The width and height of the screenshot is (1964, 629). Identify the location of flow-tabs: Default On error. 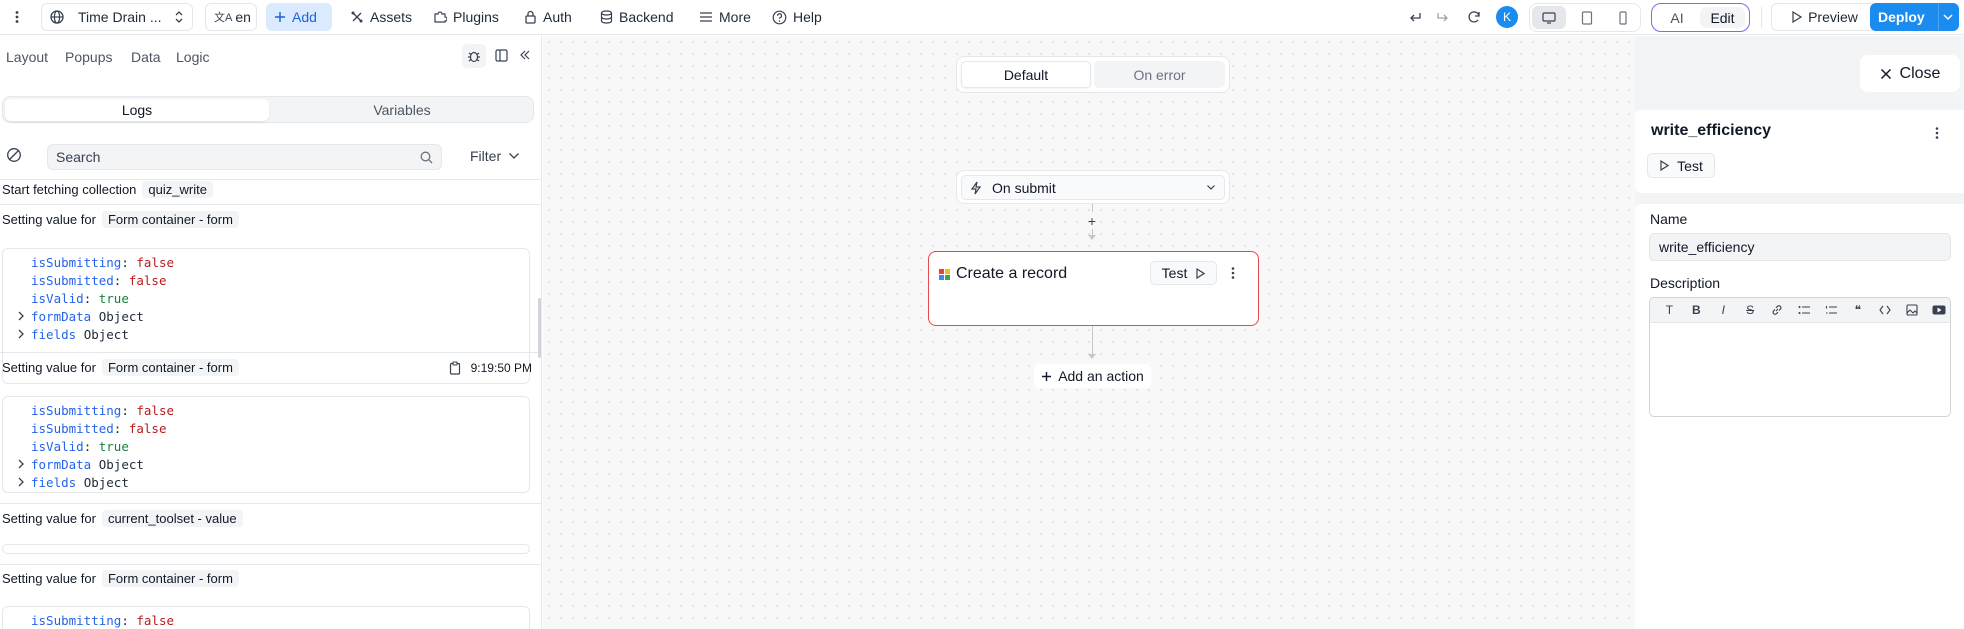
(1093, 74).